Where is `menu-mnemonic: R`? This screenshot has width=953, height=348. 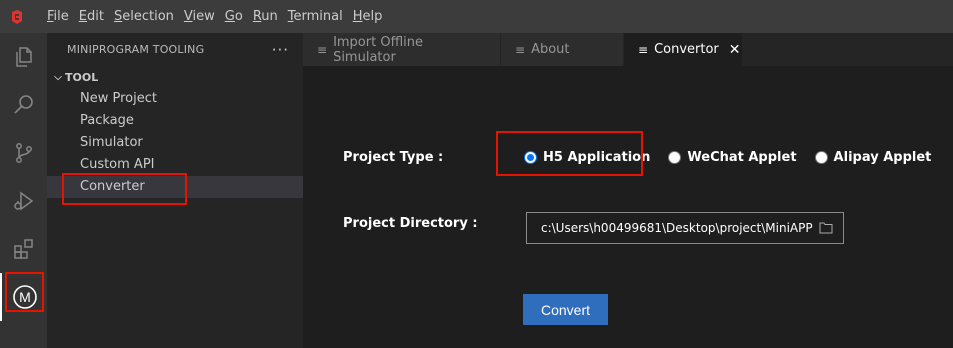 menu-mnemonic: R is located at coordinates (257, 16).